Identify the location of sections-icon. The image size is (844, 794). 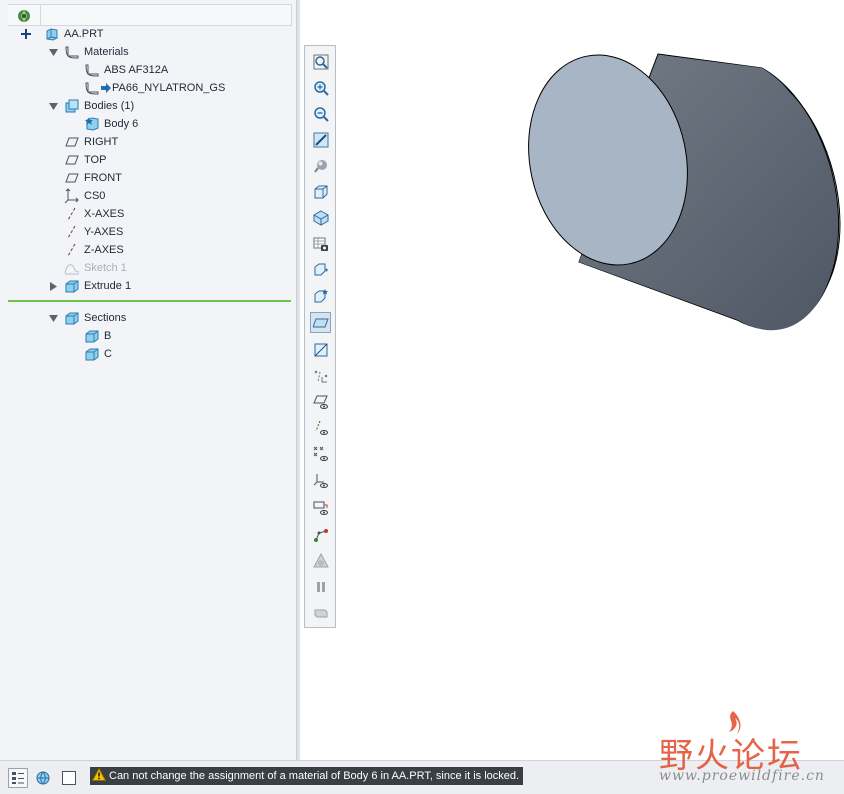
(72, 318).